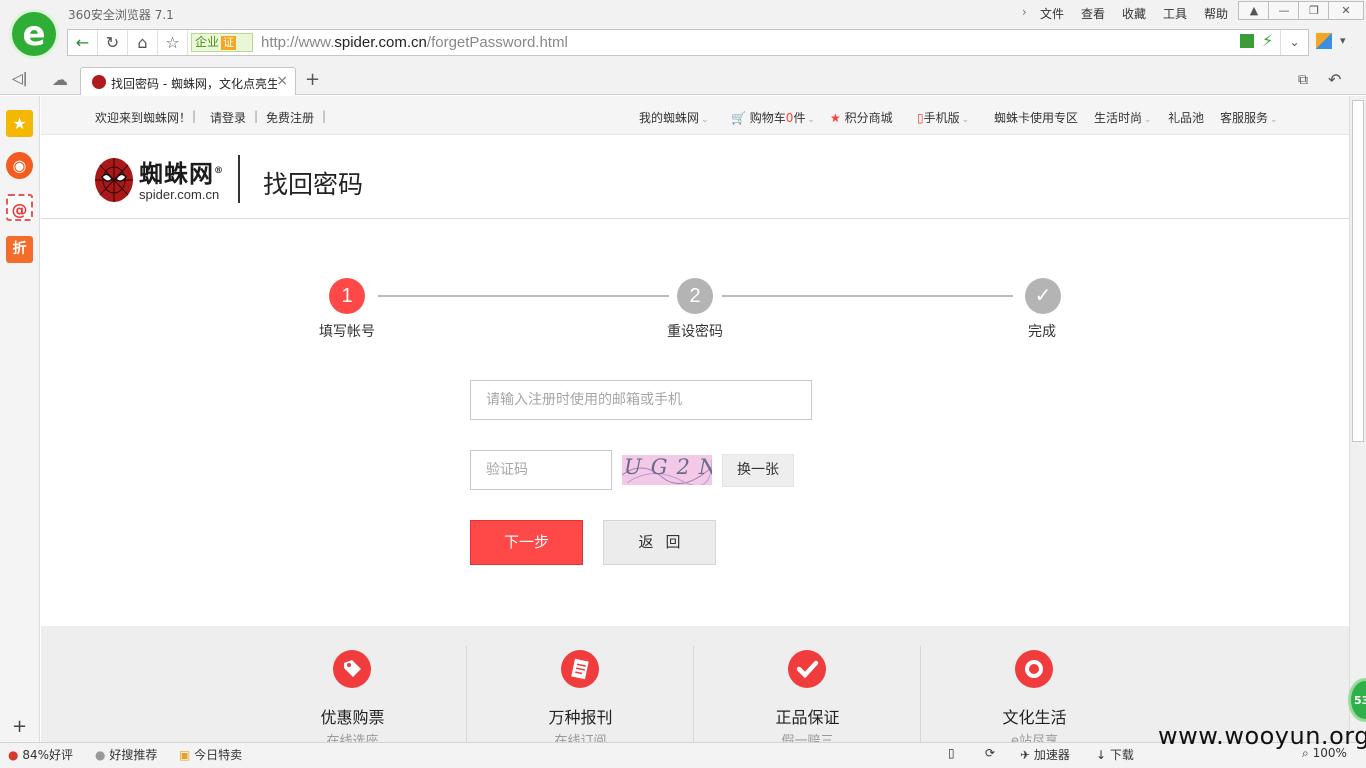  What do you see at coordinates (659, 542) in the screenshot?
I see `return-button: 返回` at bounding box center [659, 542].